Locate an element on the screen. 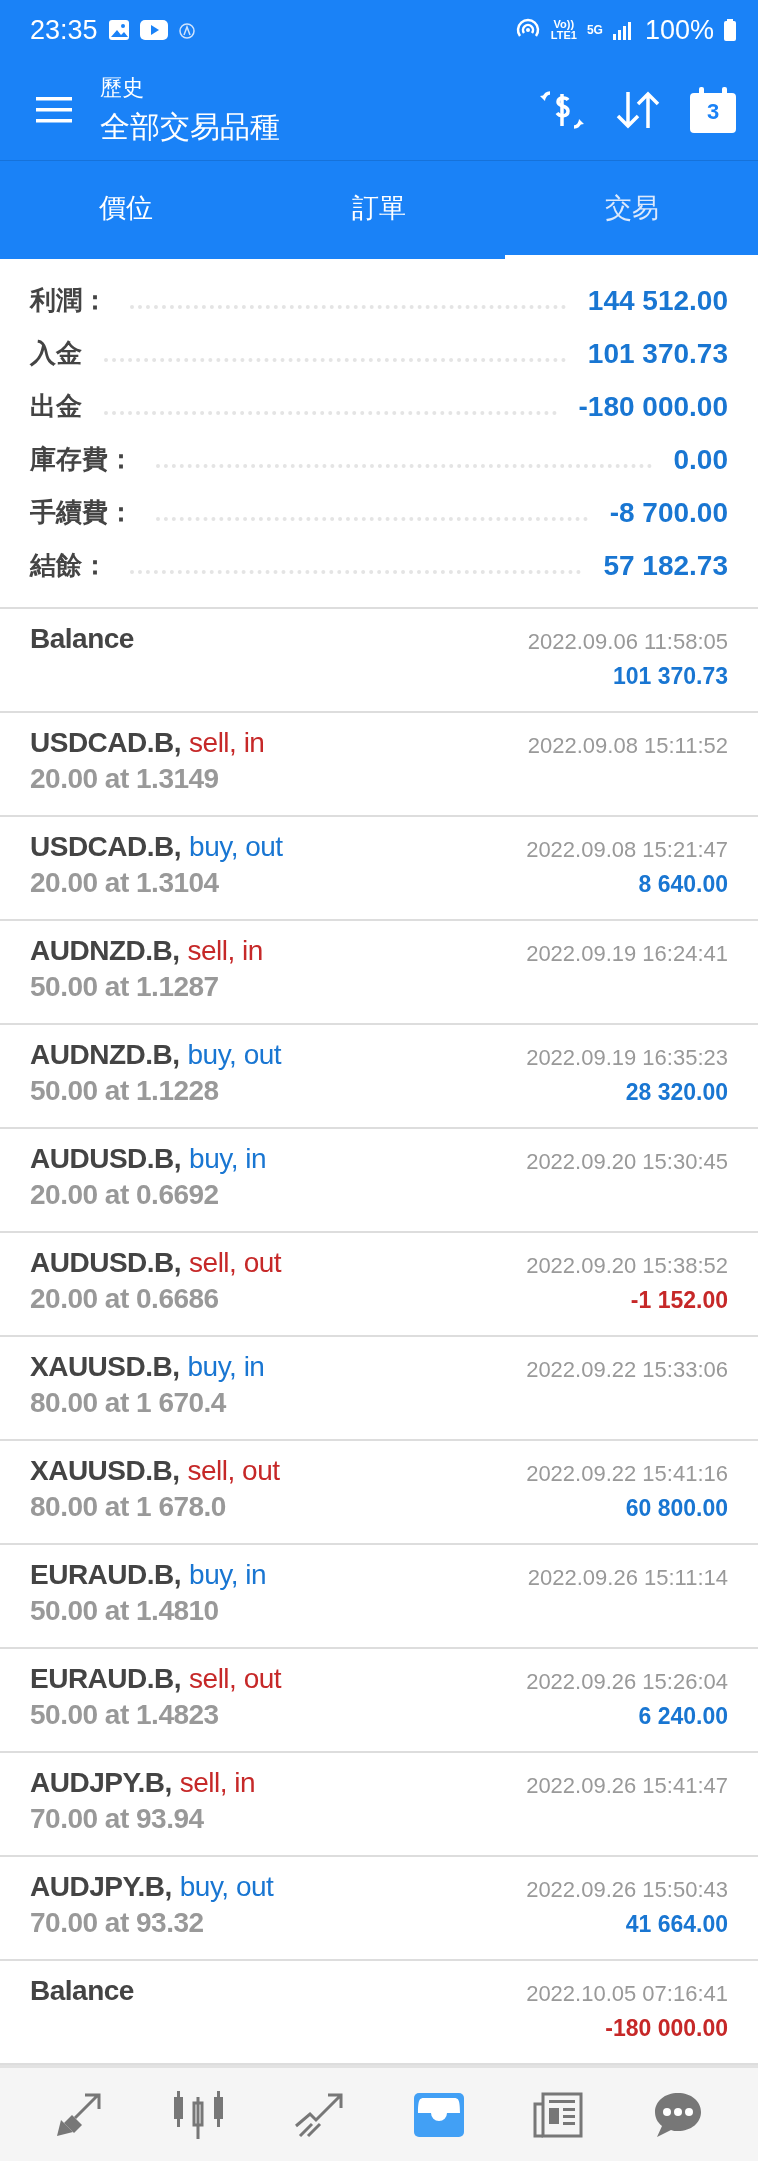  deal-profit: 41 664.00 is located at coordinates (676, 1924).